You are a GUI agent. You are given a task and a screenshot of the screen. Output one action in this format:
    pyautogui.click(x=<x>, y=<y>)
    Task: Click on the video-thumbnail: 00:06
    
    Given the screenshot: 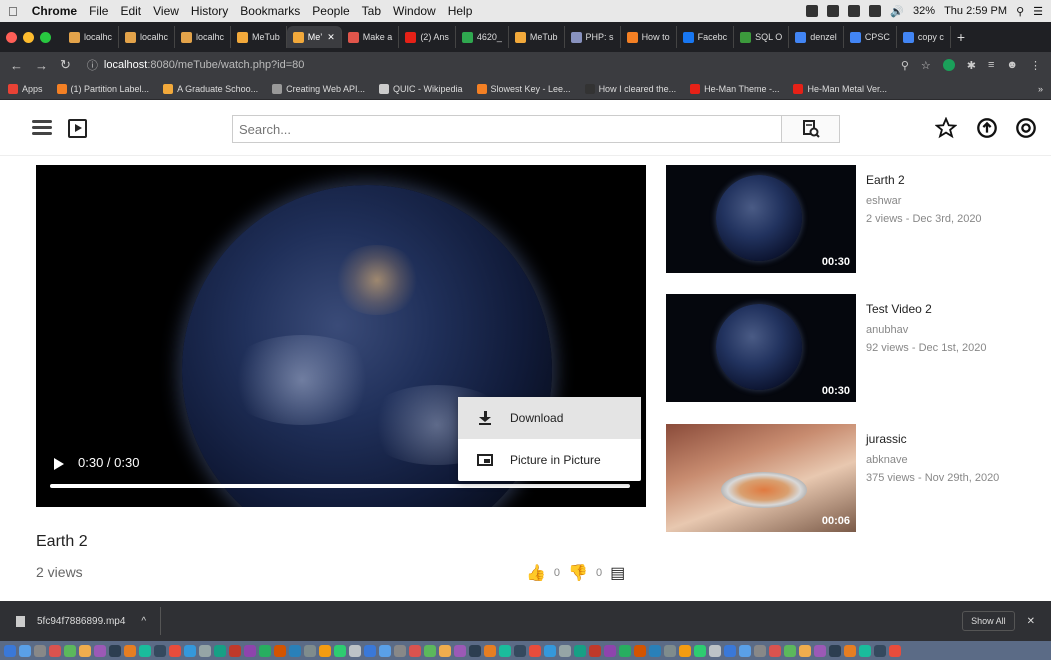 What is the action you would take?
    pyautogui.click(x=761, y=478)
    